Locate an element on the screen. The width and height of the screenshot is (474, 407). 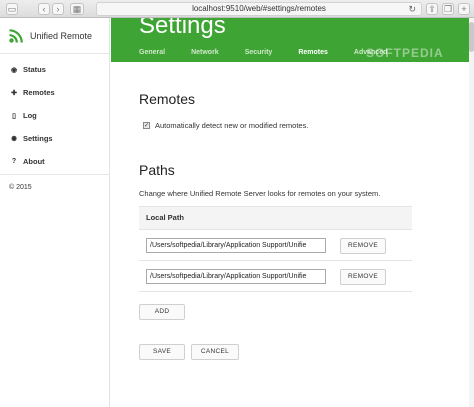
tab-remotes: Remotes is located at coordinates (313, 52).